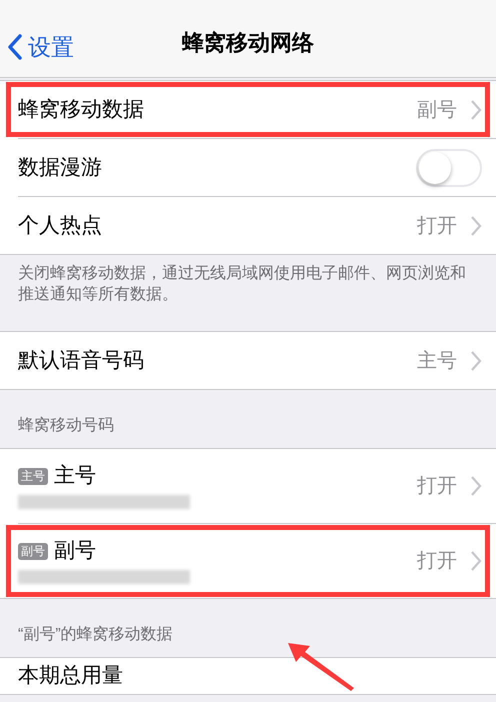 This screenshot has height=702, width=496. What do you see at coordinates (70, 676) in the screenshot?
I see `row-label: 本期总用量` at bounding box center [70, 676].